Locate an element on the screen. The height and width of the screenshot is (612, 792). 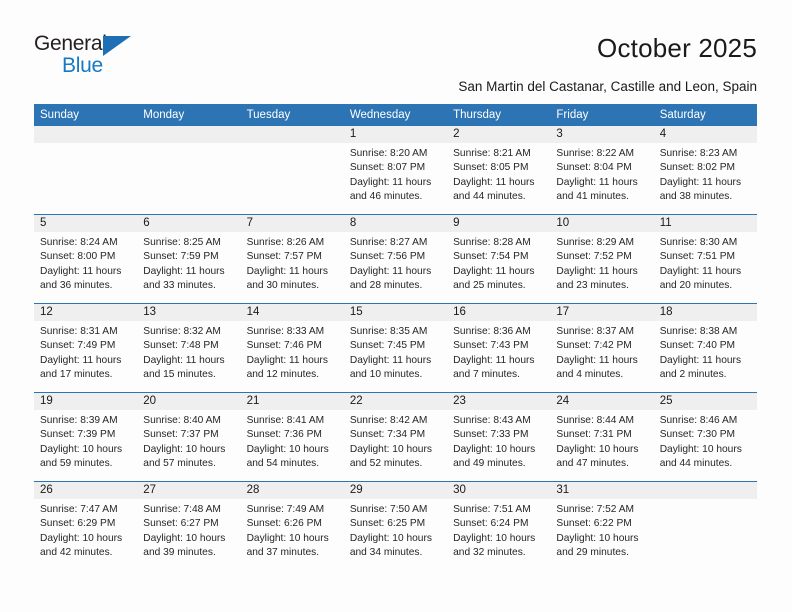
day-number: 16 is located at coordinates (499, 312).